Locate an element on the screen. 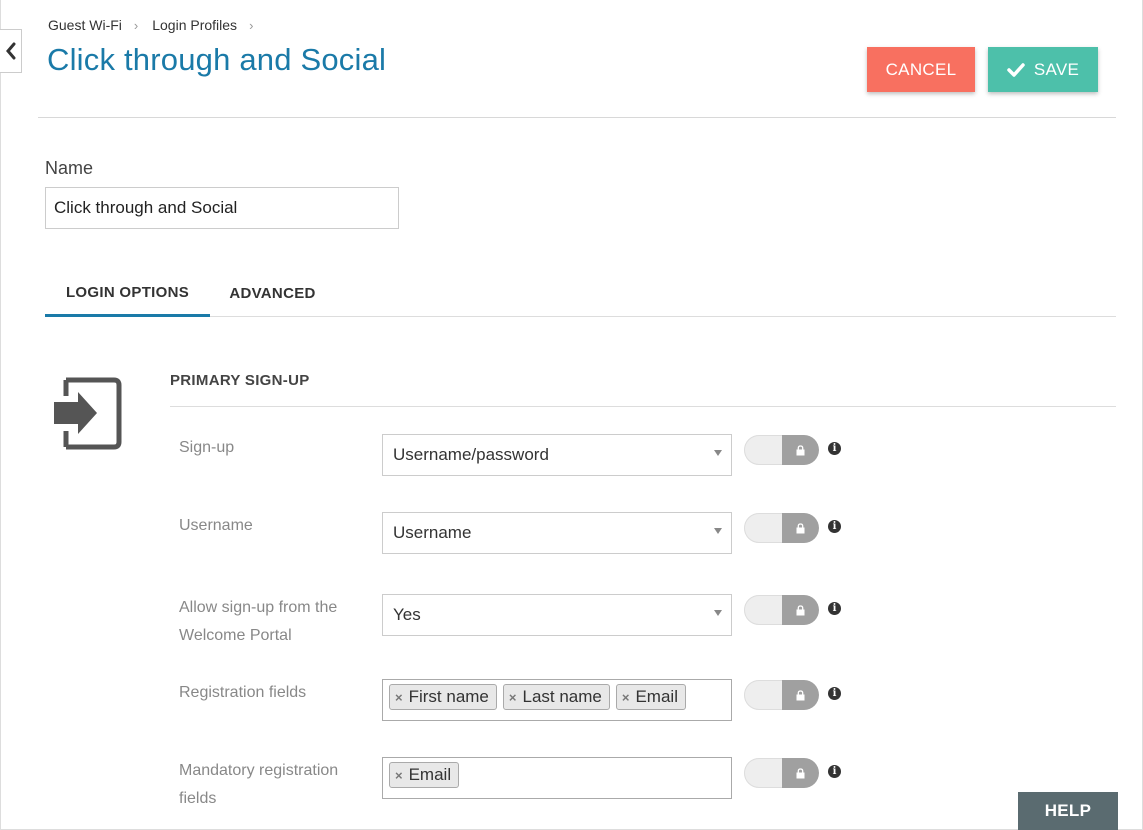  breadcrumb: Guest Wi-Fi › Login Profiles › is located at coordinates (157, 25).